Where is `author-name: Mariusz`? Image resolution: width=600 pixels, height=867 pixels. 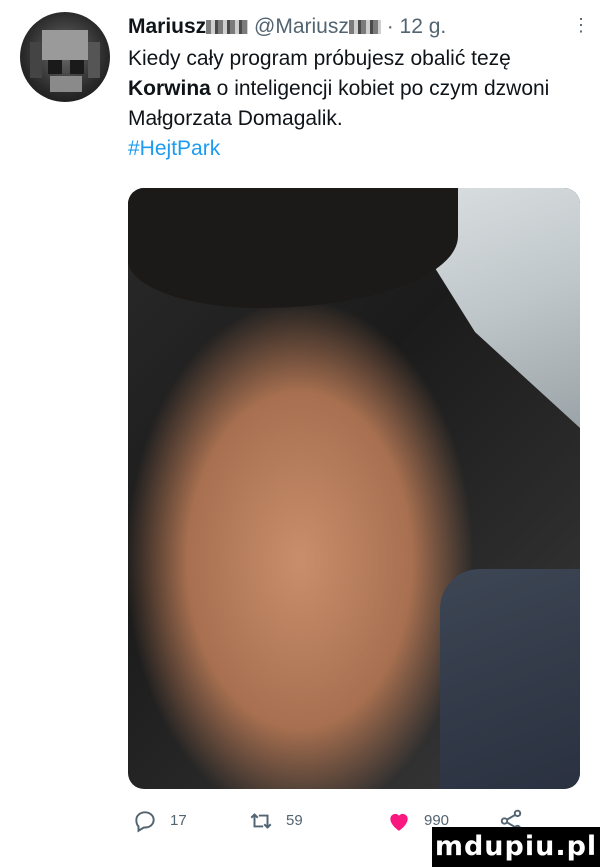
author-name: Mariusz is located at coordinates (167, 26).